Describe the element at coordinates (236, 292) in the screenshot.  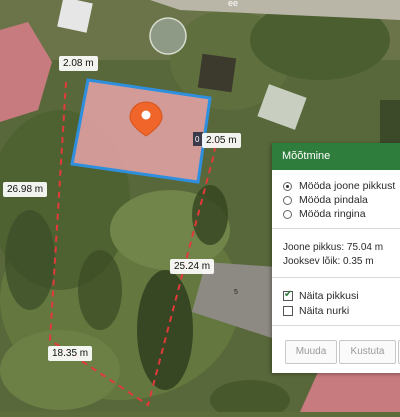
I see `house-number: 5` at that location.